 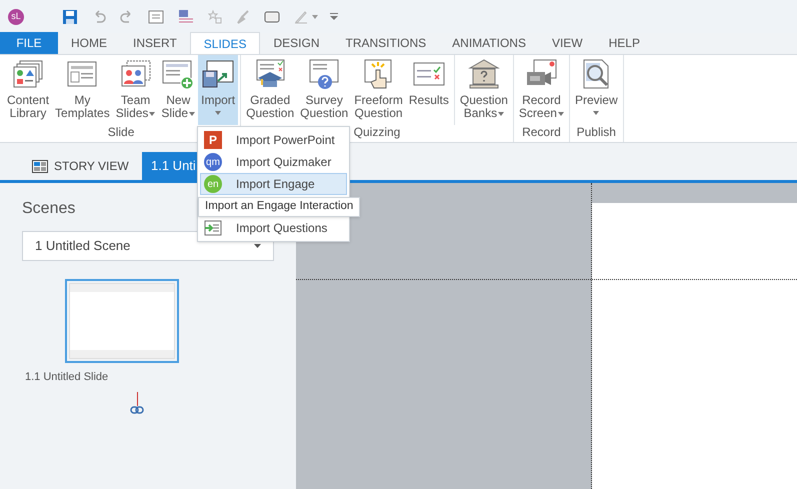 I want to click on powerpoint-icon: P, so click(x=213, y=140).